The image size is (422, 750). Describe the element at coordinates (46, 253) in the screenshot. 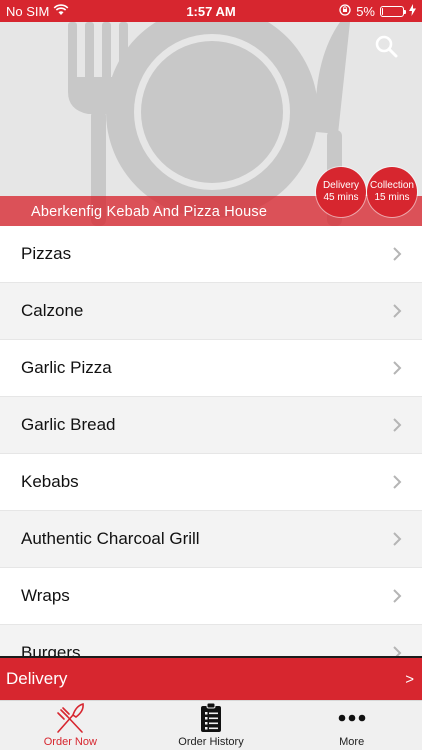

I see `menu-item-label: Pizzas` at that location.